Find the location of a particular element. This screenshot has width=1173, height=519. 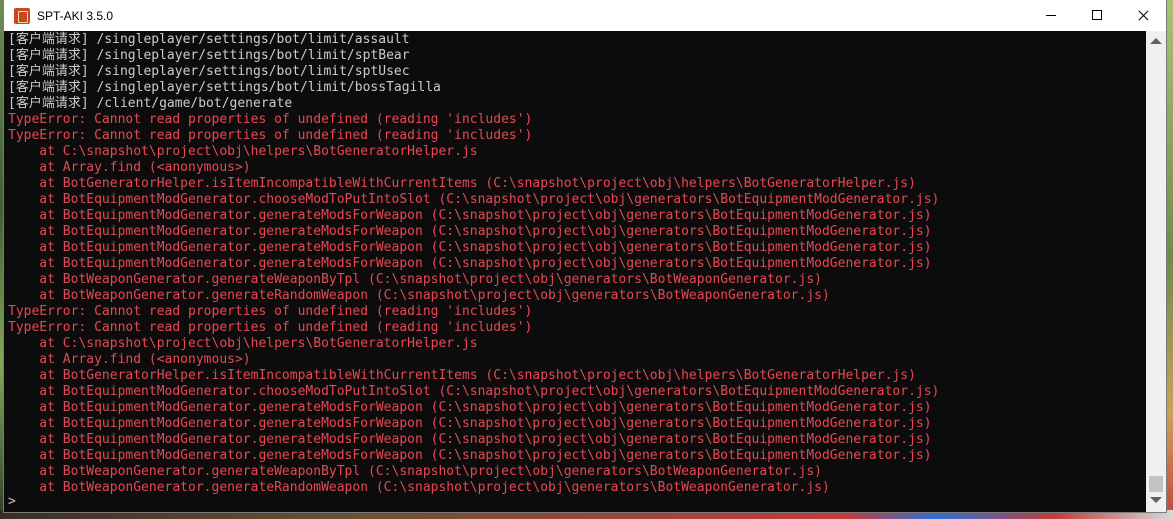

vertical-scrollbar is located at coordinates (1156, 271).